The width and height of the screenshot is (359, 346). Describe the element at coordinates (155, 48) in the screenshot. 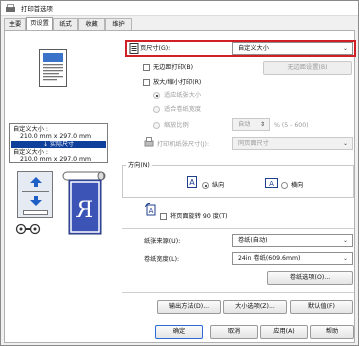

I see `page-size-label: 页尺寸(G):` at that location.